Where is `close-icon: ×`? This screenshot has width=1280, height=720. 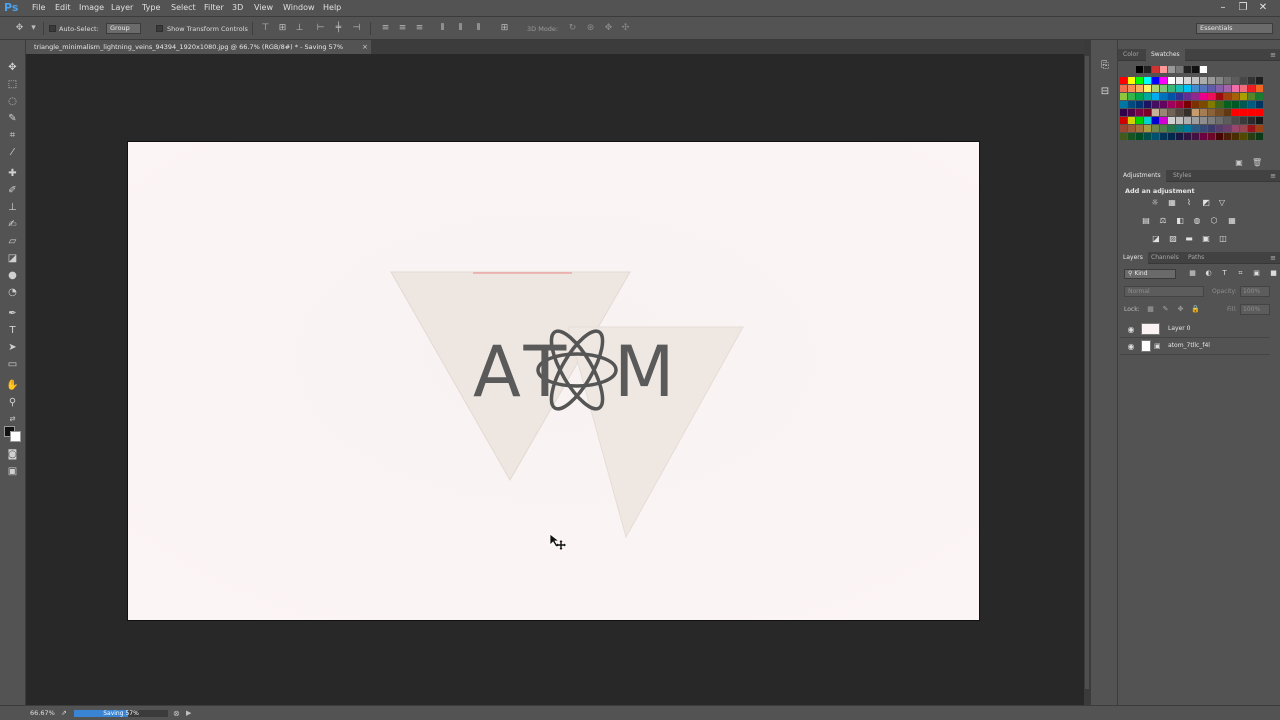 close-icon: × is located at coordinates (365, 47).